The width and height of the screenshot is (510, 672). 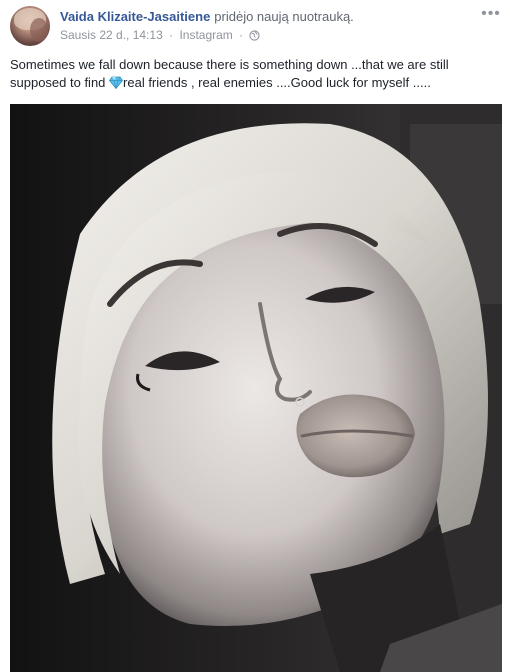 I want to click on gem-icon, so click(x=116, y=85).